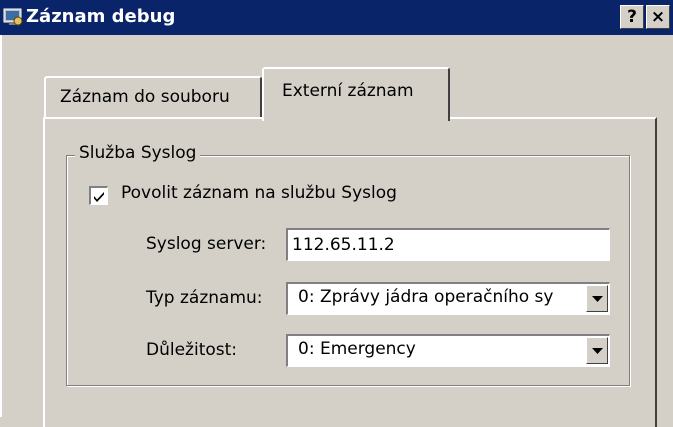 This screenshot has width=673, height=427. I want to click on log-type-select: 0: Zprávy jádra operačního sy, so click(448, 298).